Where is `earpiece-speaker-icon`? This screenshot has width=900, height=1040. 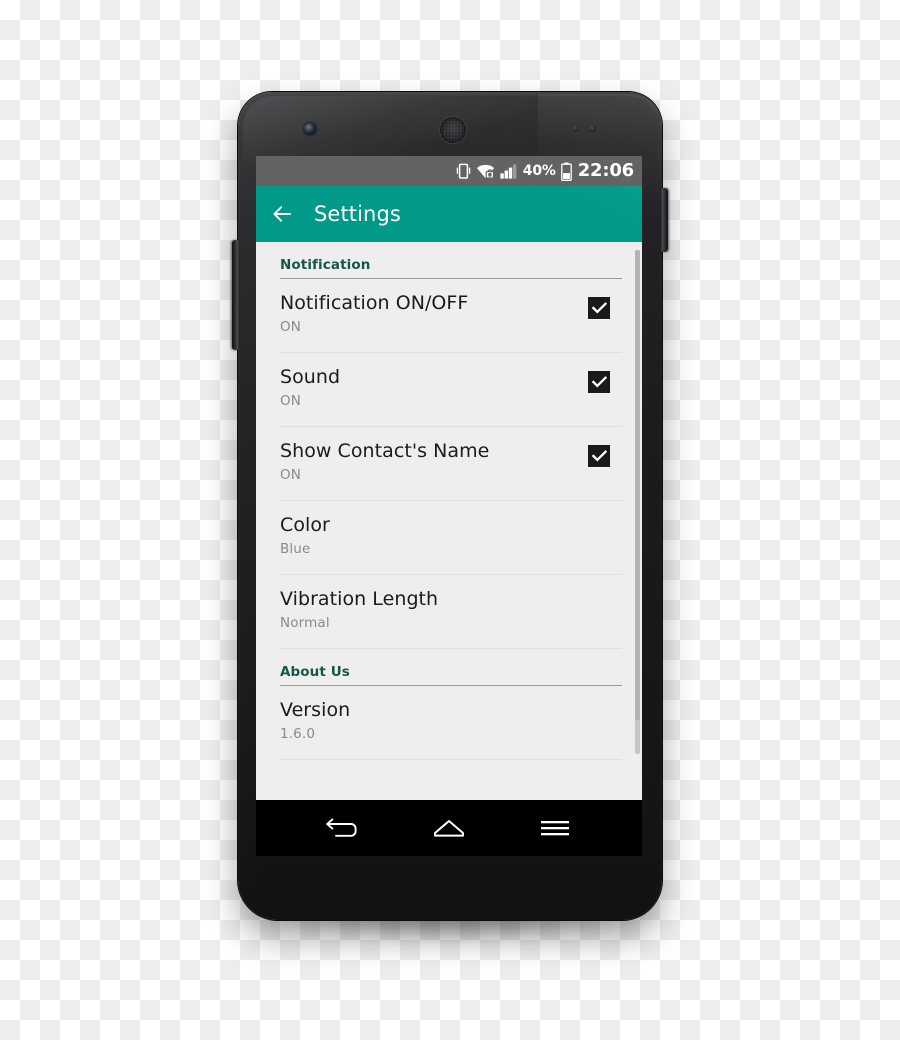 earpiece-speaker-icon is located at coordinates (453, 130).